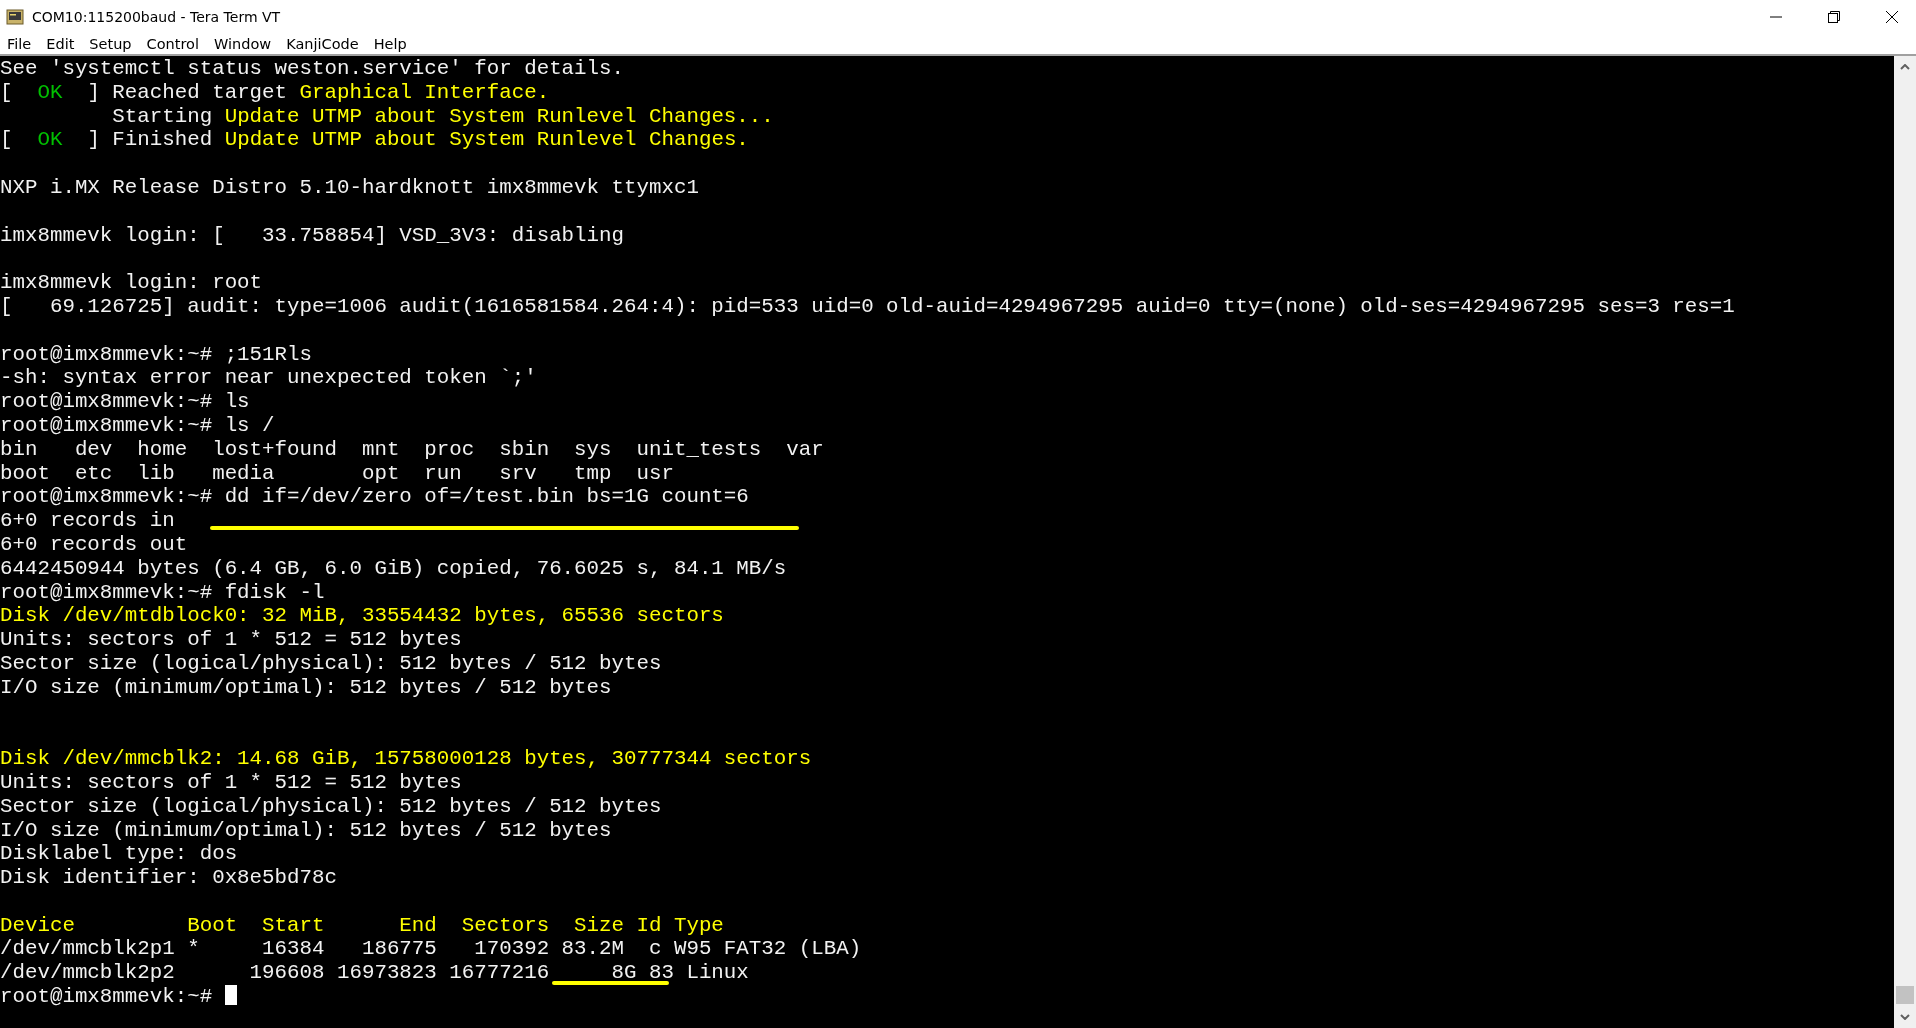  What do you see at coordinates (119, 854) in the screenshot?
I see `terminal-text: Disklabel type: dos` at bounding box center [119, 854].